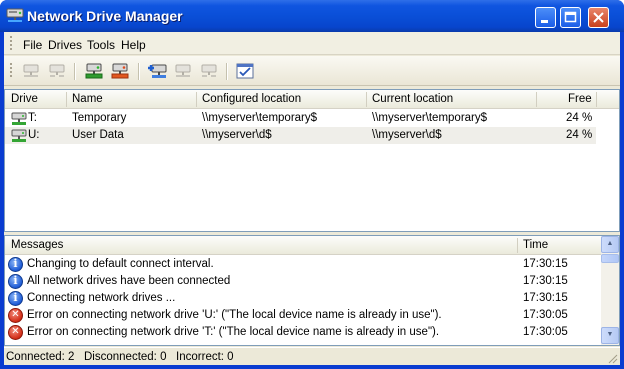 The width and height of the screenshot is (624, 369). I want to click on connect-all-icon, so click(94, 71).